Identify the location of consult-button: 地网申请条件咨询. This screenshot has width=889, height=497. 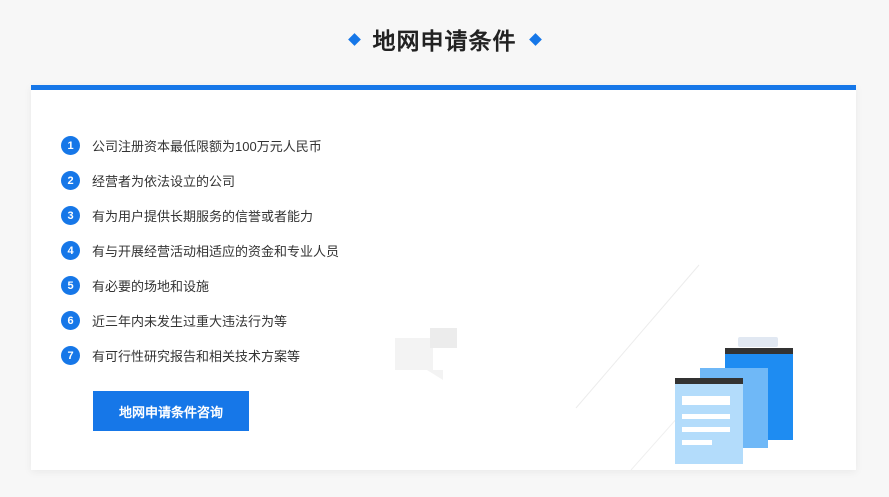
(171, 411).